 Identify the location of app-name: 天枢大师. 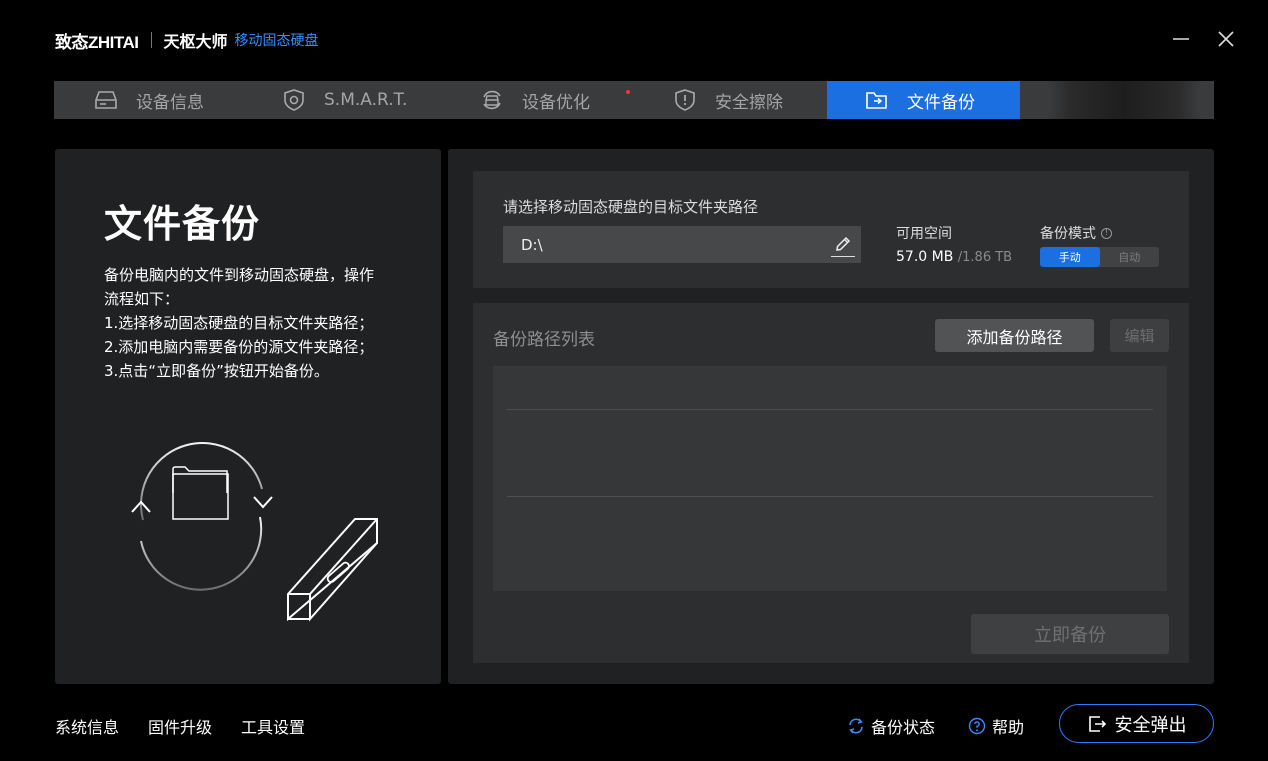
(195, 41).